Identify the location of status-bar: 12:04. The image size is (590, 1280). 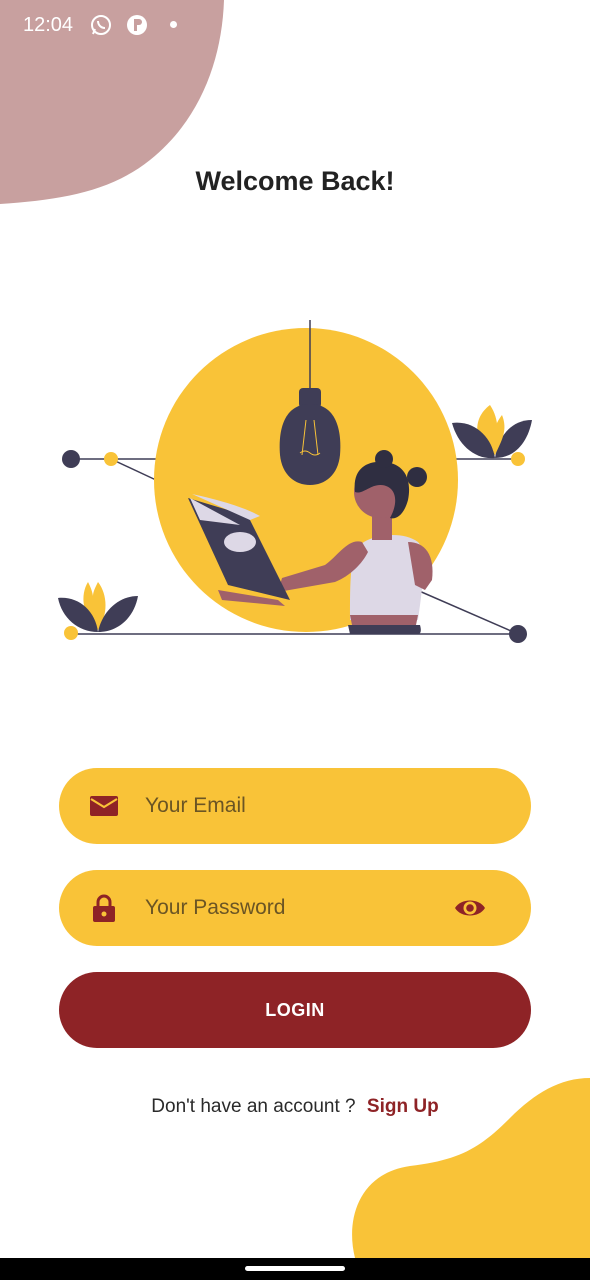
(295, 26).